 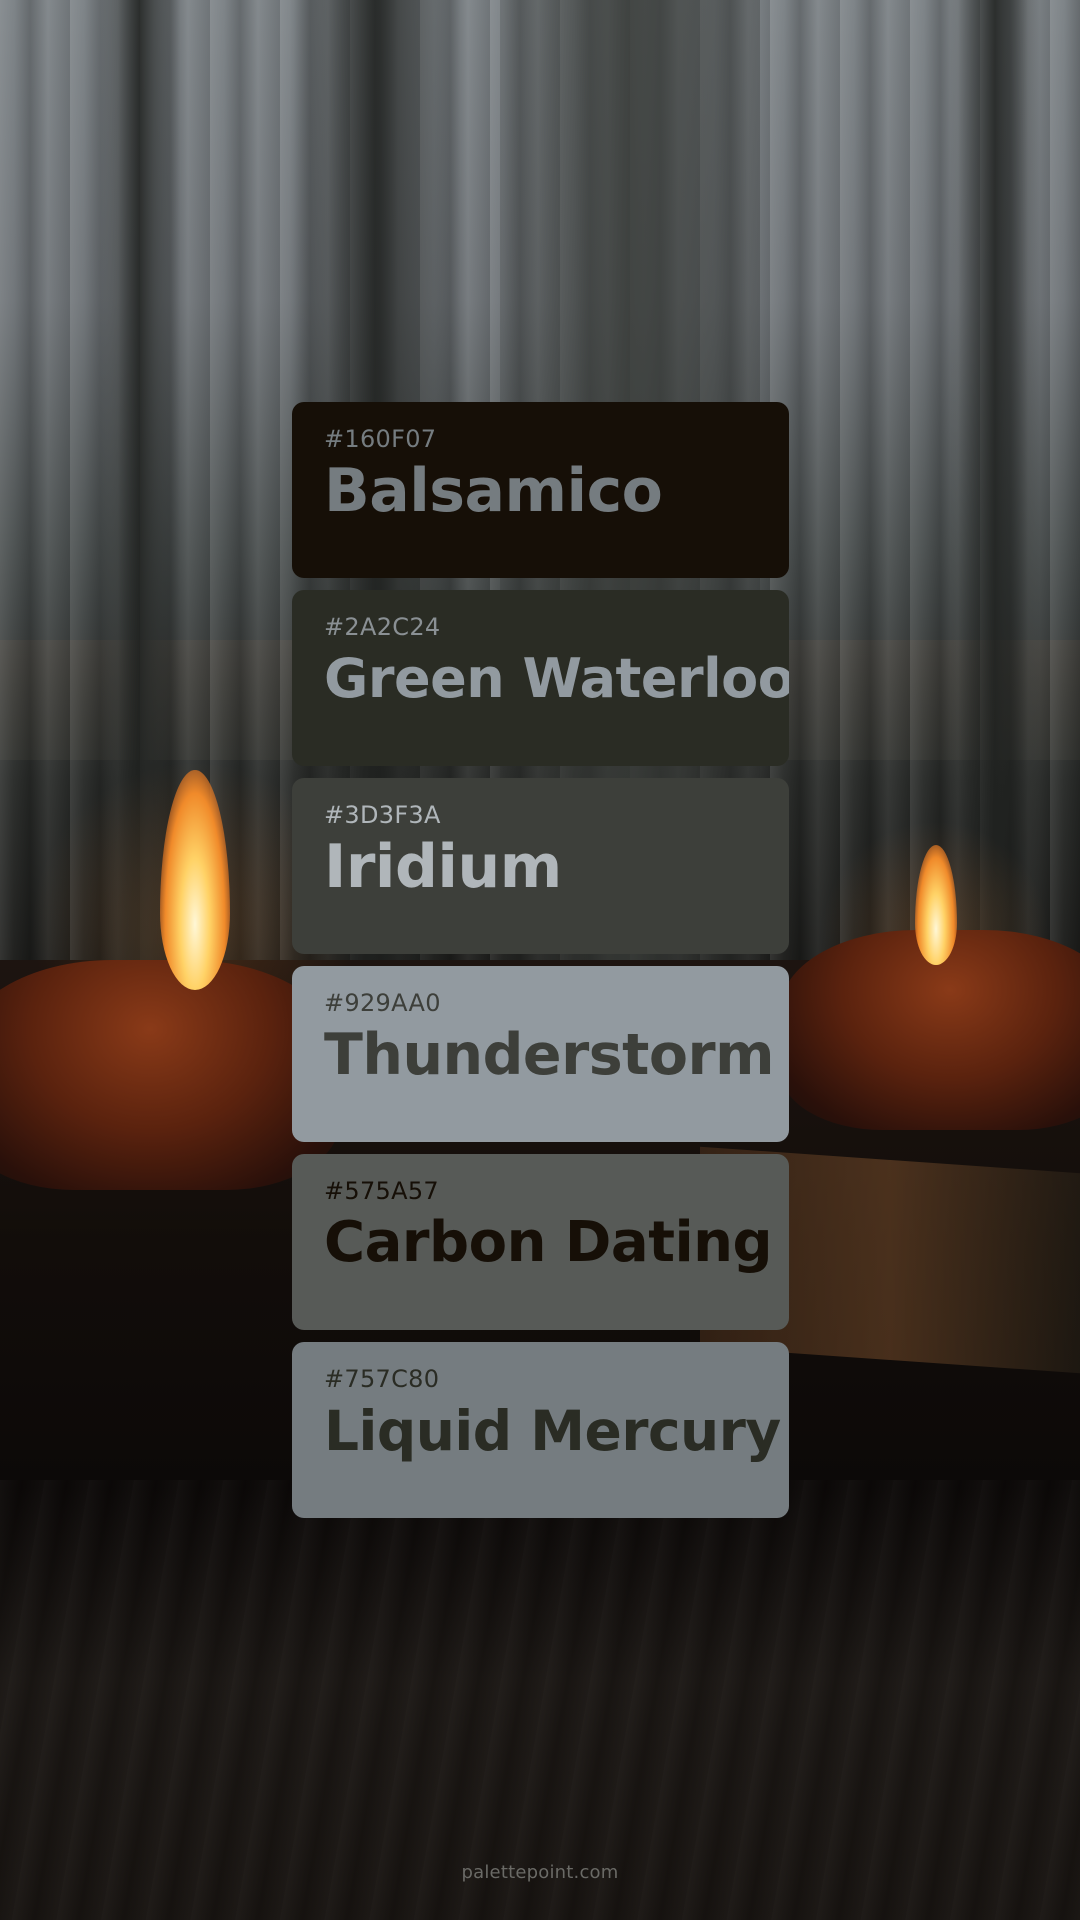 I want to click on swatch-hex: #757C80, so click(x=382, y=1379).